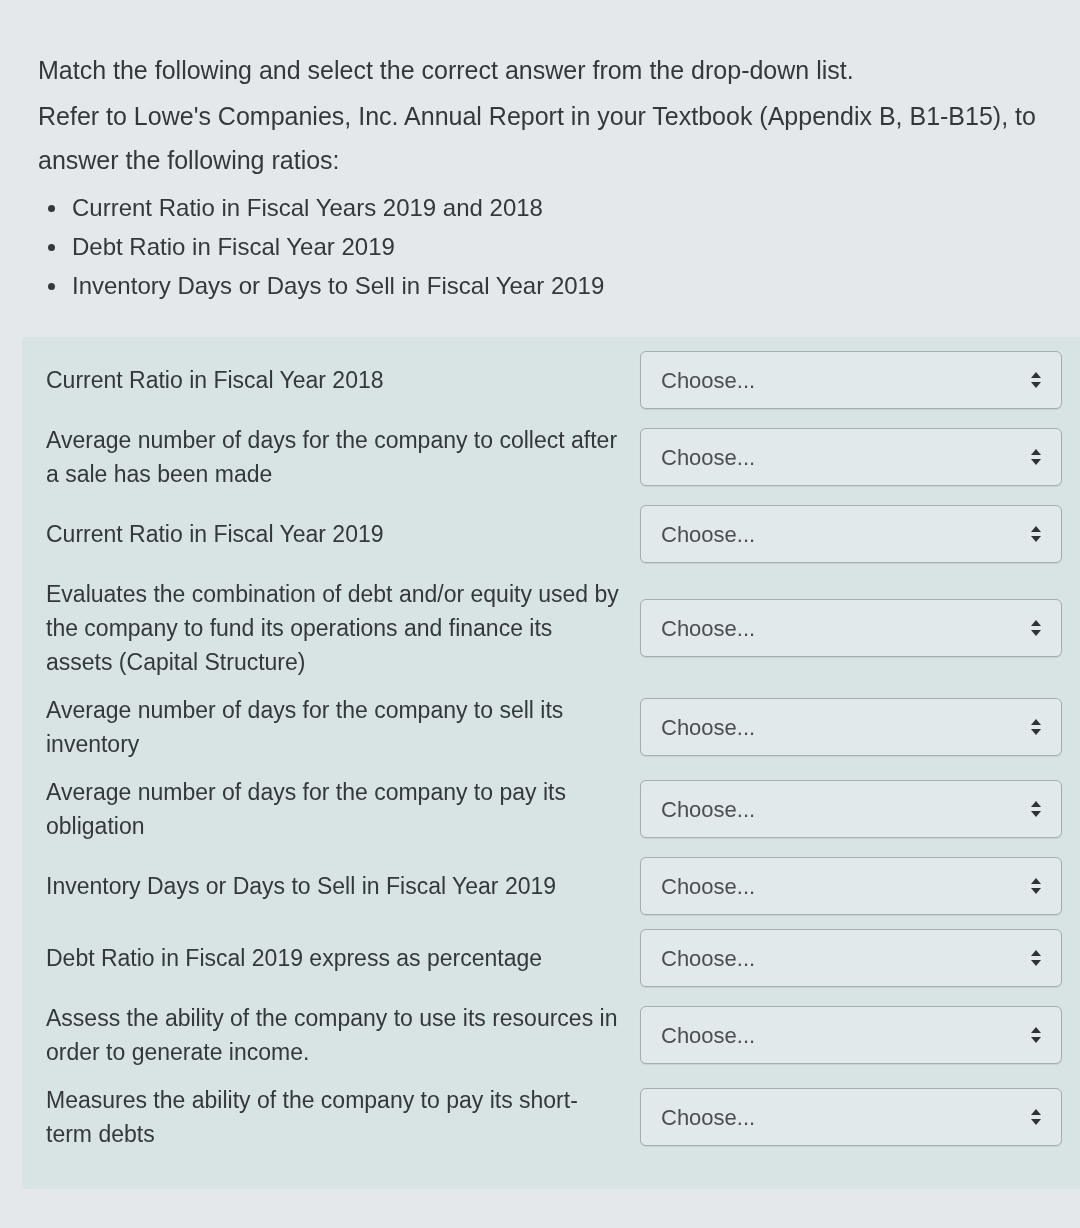 Image resolution: width=1080 pixels, height=1228 pixels. Describe the element at coordinates (332, 457) in the screenshot. I see `match-prompt-text: Average number of days for the company to collect after a sale has been made` at that location.